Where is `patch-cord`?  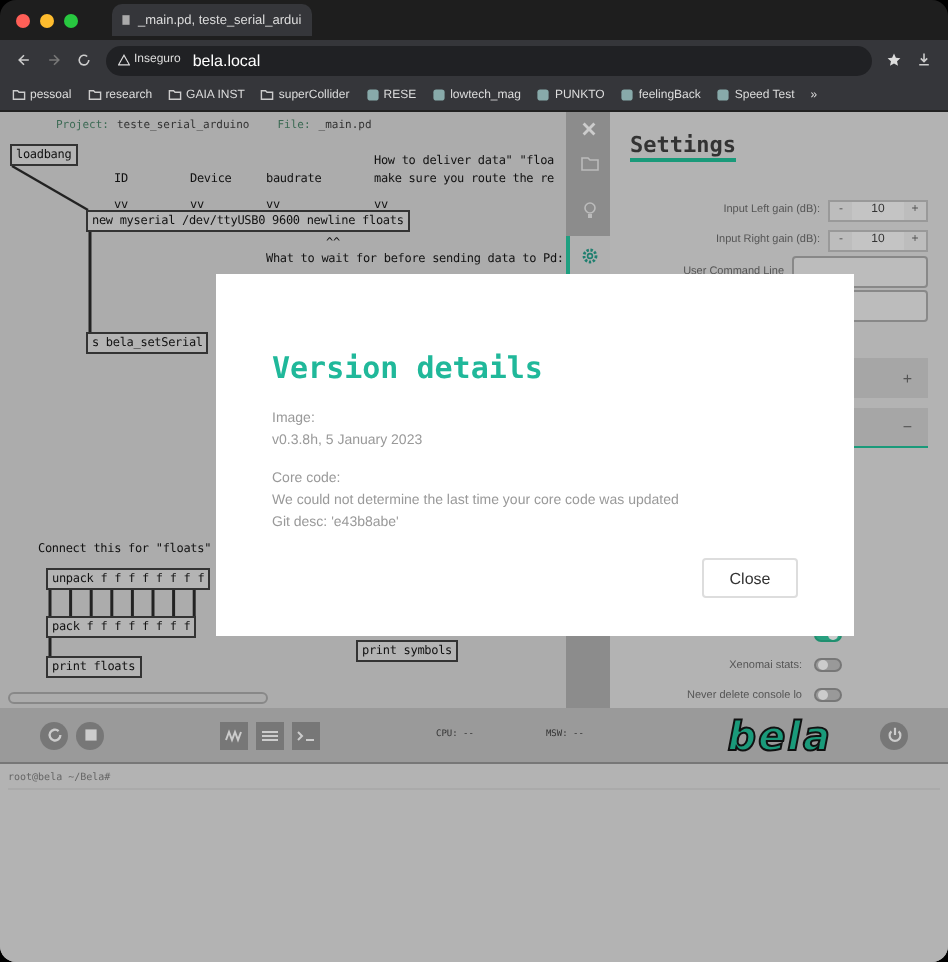 patch-cord is located at coordinates (50, 188).